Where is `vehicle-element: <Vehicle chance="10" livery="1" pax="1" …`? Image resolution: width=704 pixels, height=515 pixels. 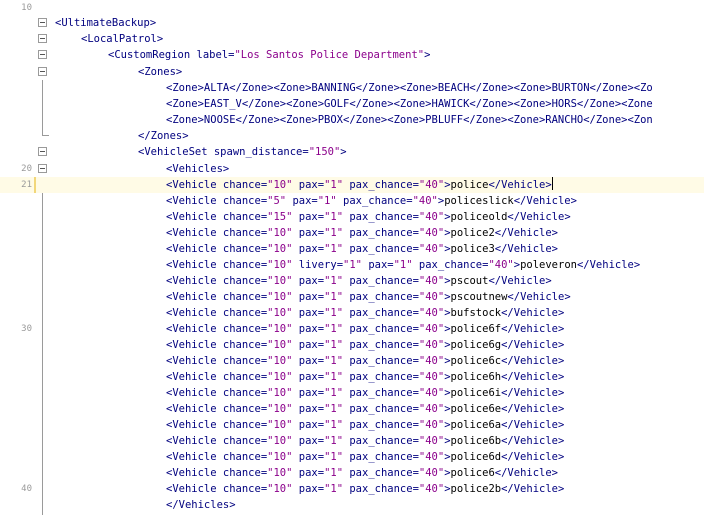
vehicle-element: <Vehicle chance="10" livery="1" pax="1" … is located at coordinates (403, 265).